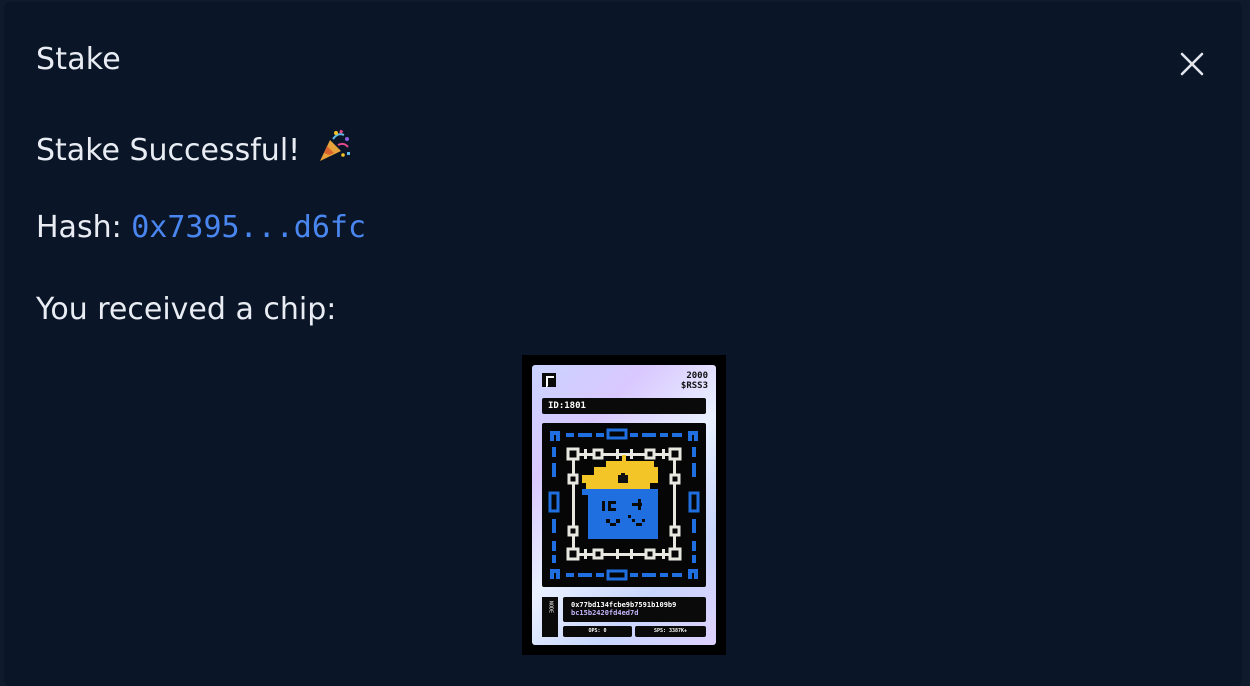 Image resolution: width=1250 pixels, height=686 pixels. What do you see at coordinates (334, 145) in the screenshot?
I see `party-popper-icon` at bounding box center [334, 145].